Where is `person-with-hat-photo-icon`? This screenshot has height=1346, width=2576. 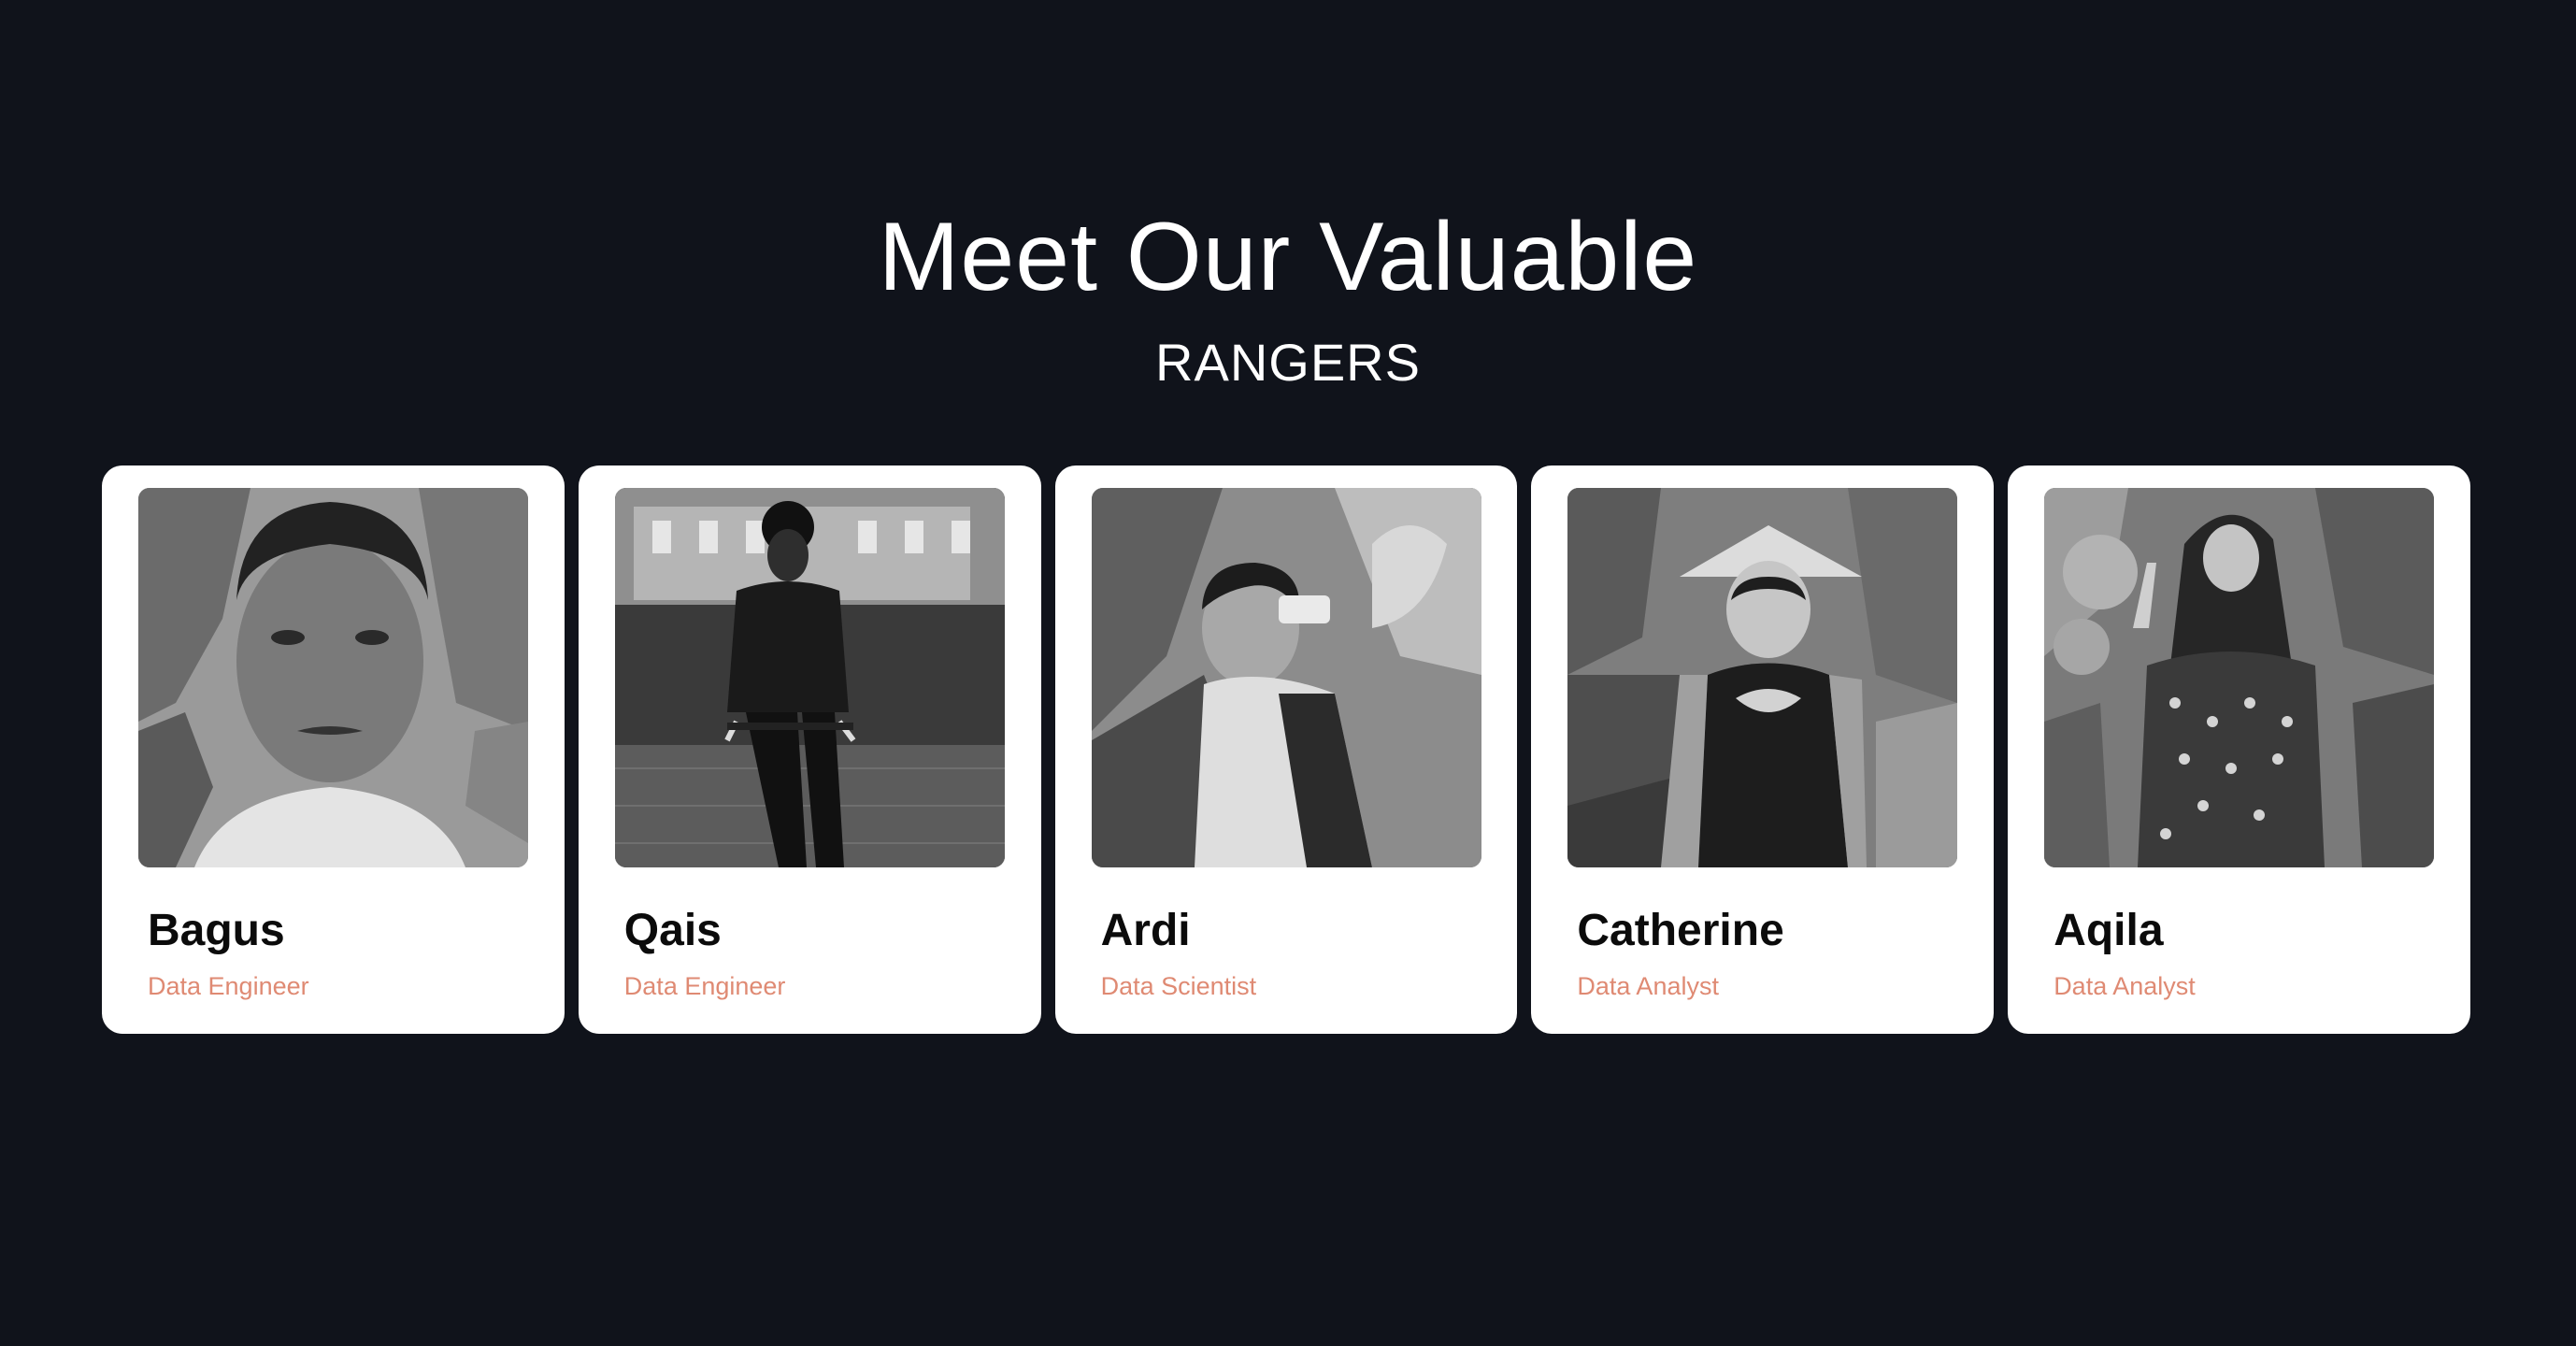 person-with-hat-photo-icon is located at coordinates (1762, 677).